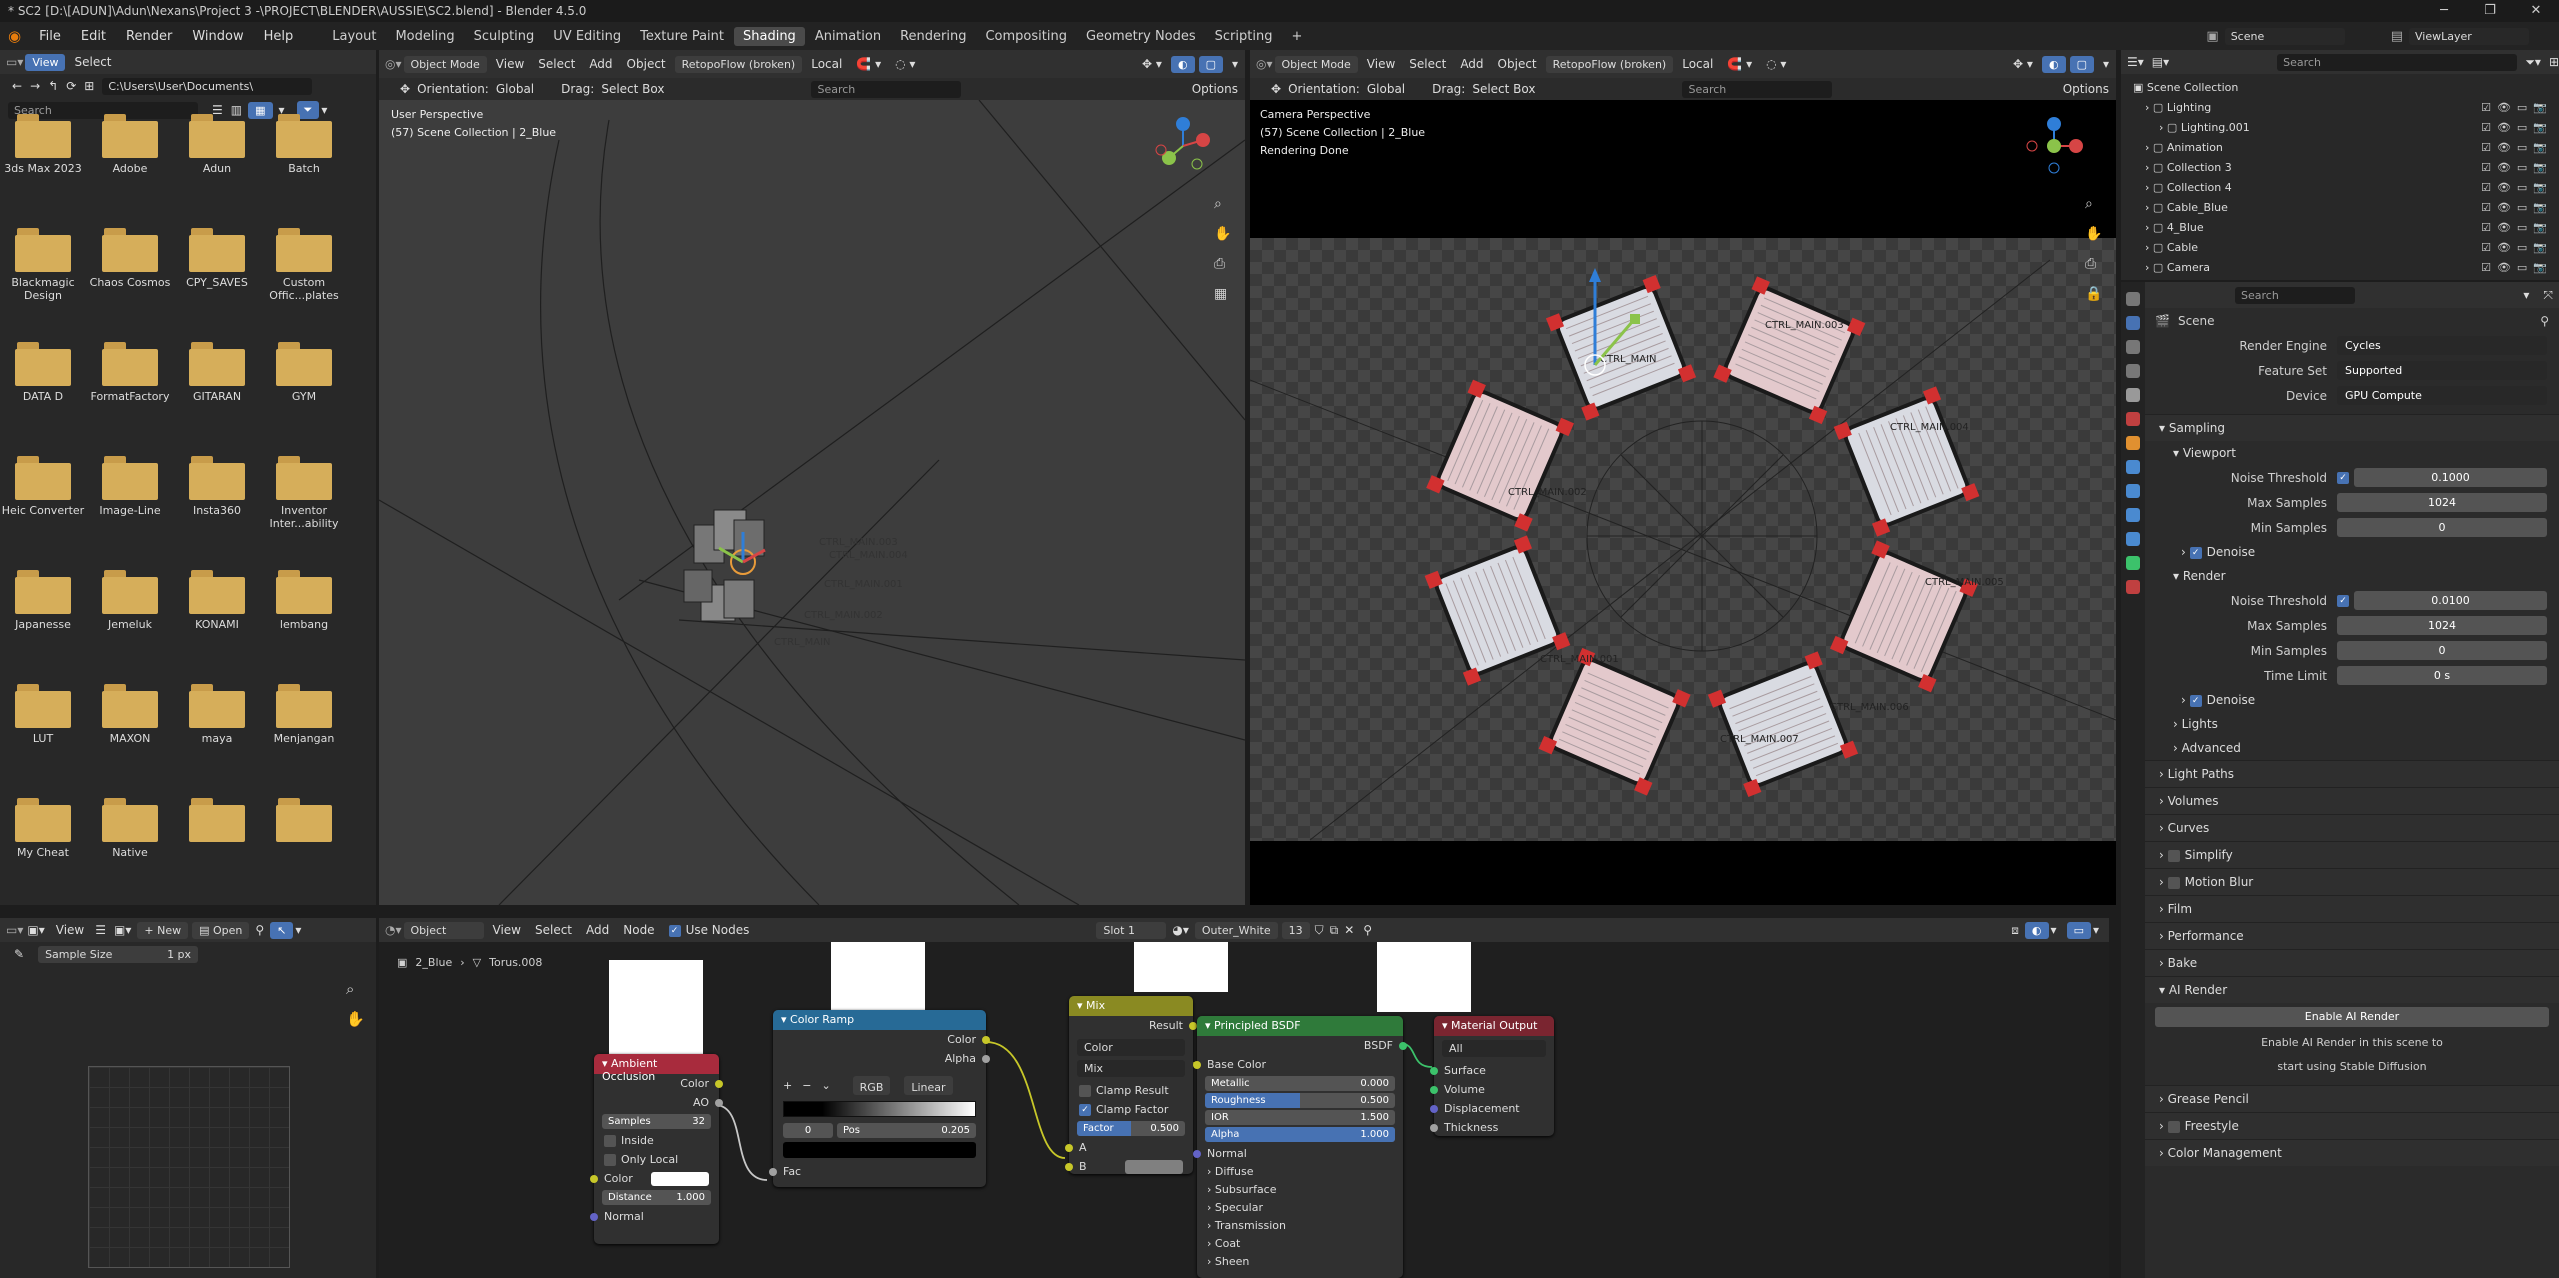 The height and width of the screenshot is (1278, 2559). Describe the element at coordinates (2340, 168) in the screenshot. I see `outliner-item: › ▢ Collection 3 ☑👁▭📷` at that location.